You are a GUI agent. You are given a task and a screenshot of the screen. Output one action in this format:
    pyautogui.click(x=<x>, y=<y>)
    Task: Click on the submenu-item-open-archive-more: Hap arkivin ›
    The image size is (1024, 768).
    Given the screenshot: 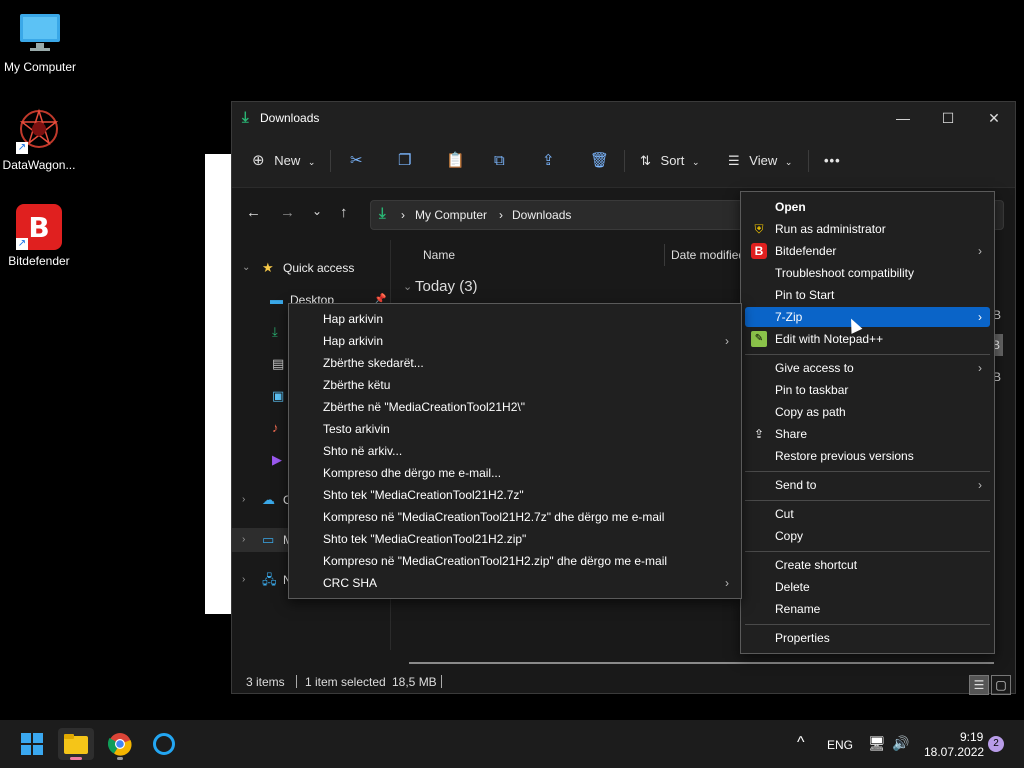 What is the action you would take?
    pyautogui.click(x=515, y=341)
    